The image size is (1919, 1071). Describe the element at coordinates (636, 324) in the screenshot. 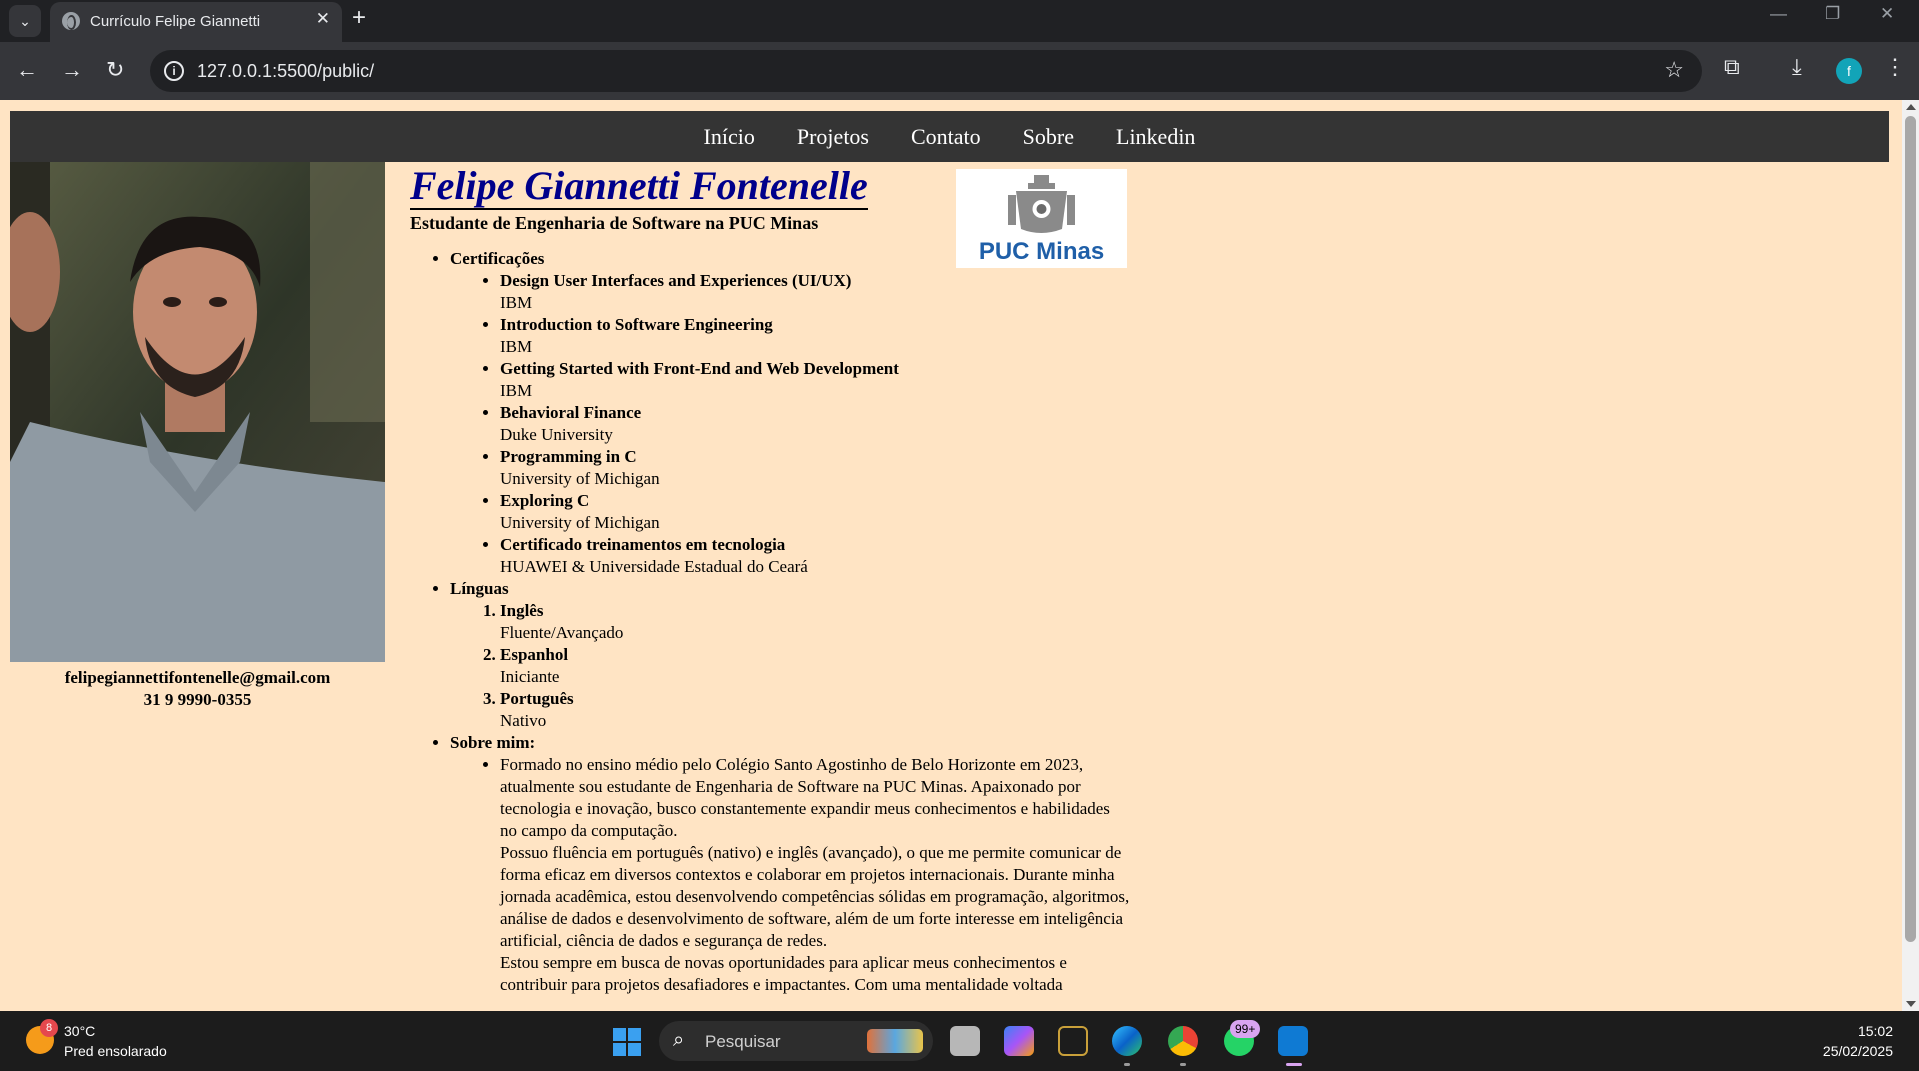

I see `cert-title: Introduction to Software Engineering` at that location.